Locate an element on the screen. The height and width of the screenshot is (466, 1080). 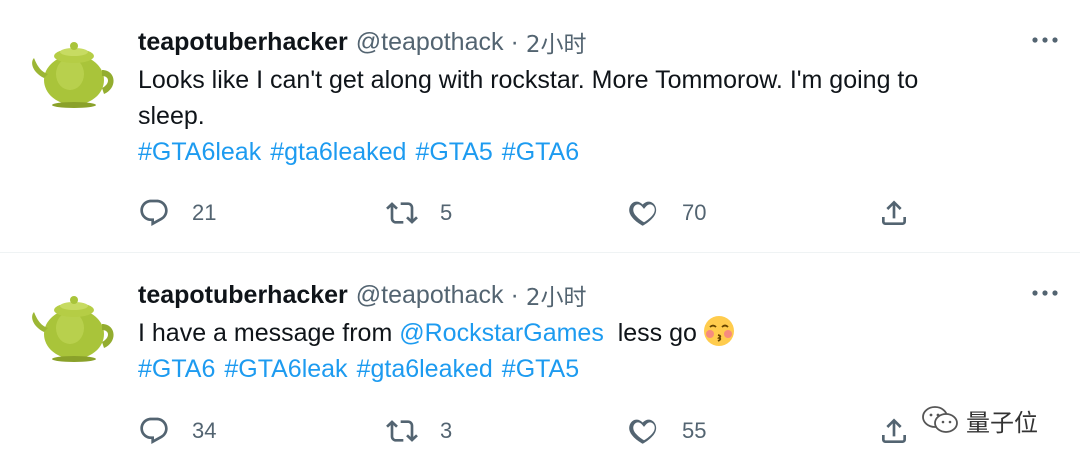
like-count: 55 is located at coordinates (694, 430).